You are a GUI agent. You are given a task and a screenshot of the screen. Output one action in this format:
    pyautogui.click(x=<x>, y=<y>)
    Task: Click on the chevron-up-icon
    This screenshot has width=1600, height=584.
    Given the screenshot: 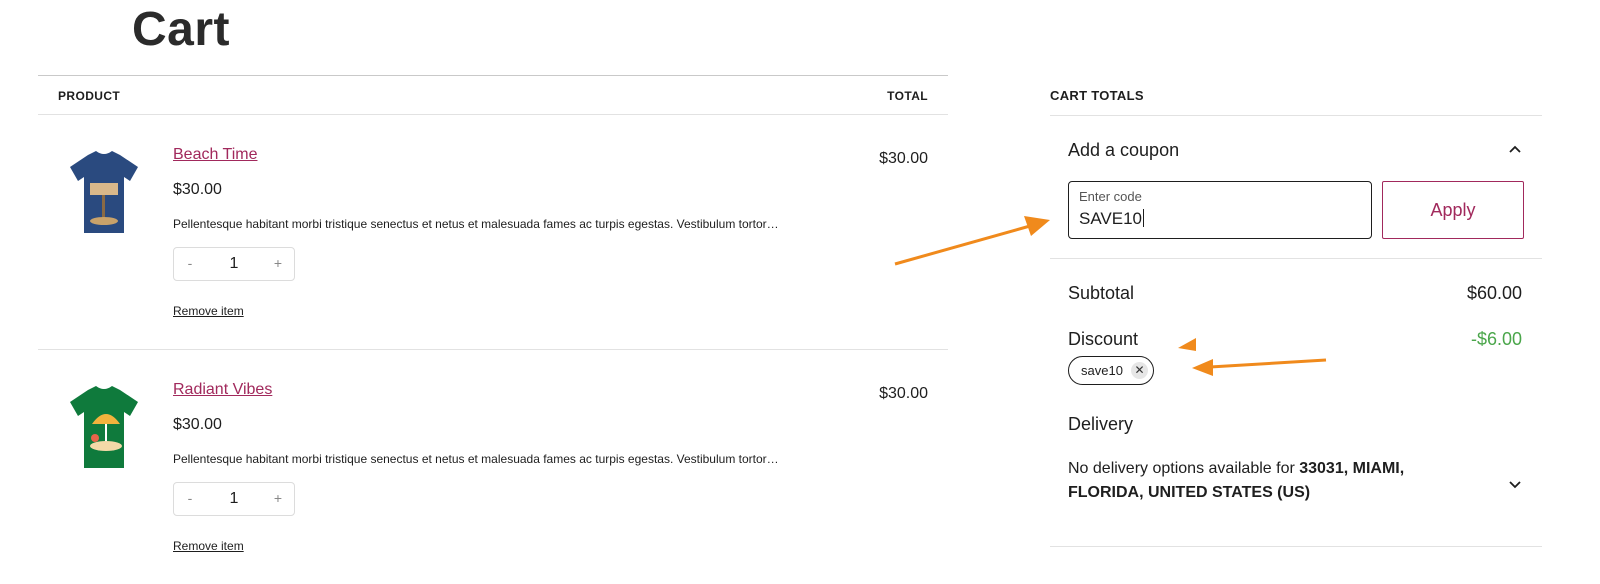 What is the action you would take?
    pyautogui.click(x=1515, y=149)
    